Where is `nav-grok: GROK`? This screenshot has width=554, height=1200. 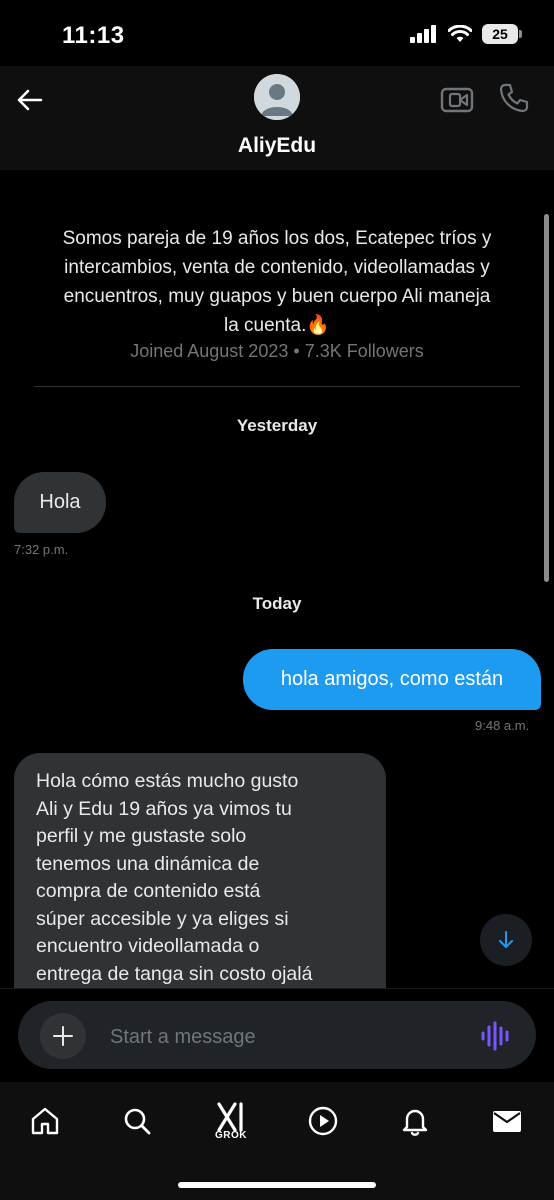 nav-grok: GROK is located at coordinates (231, 1121).